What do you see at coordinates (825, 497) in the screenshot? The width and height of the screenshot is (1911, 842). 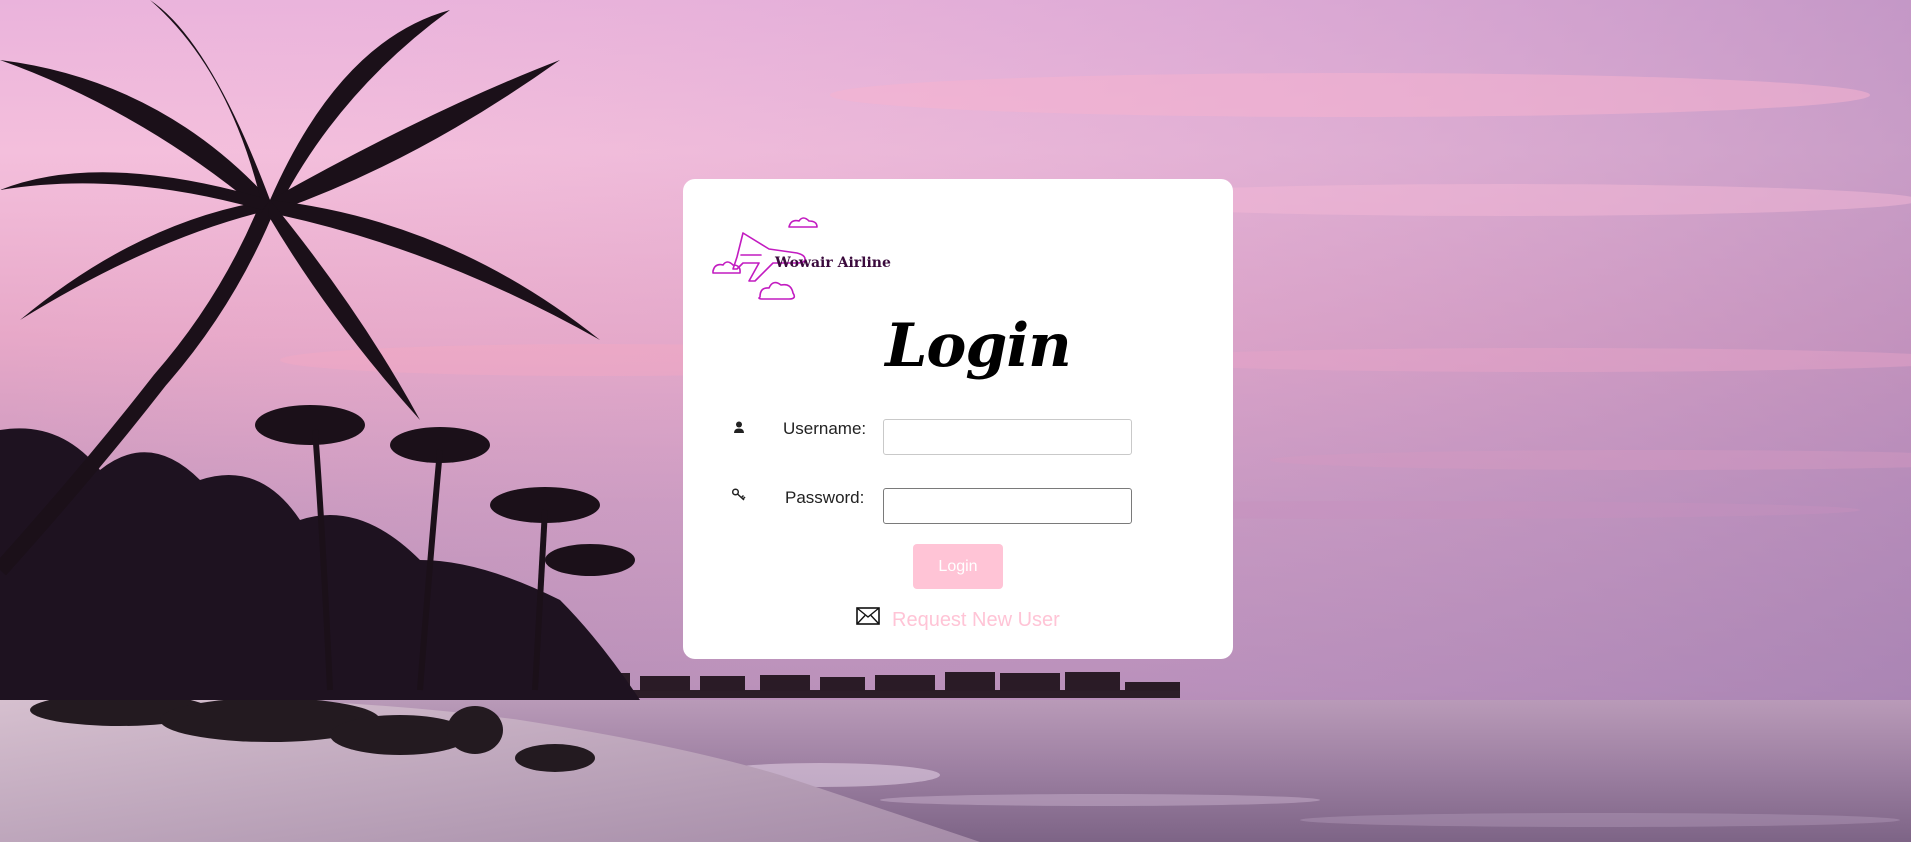 I see `password-label: Password:` at bounding box center [825, 497].